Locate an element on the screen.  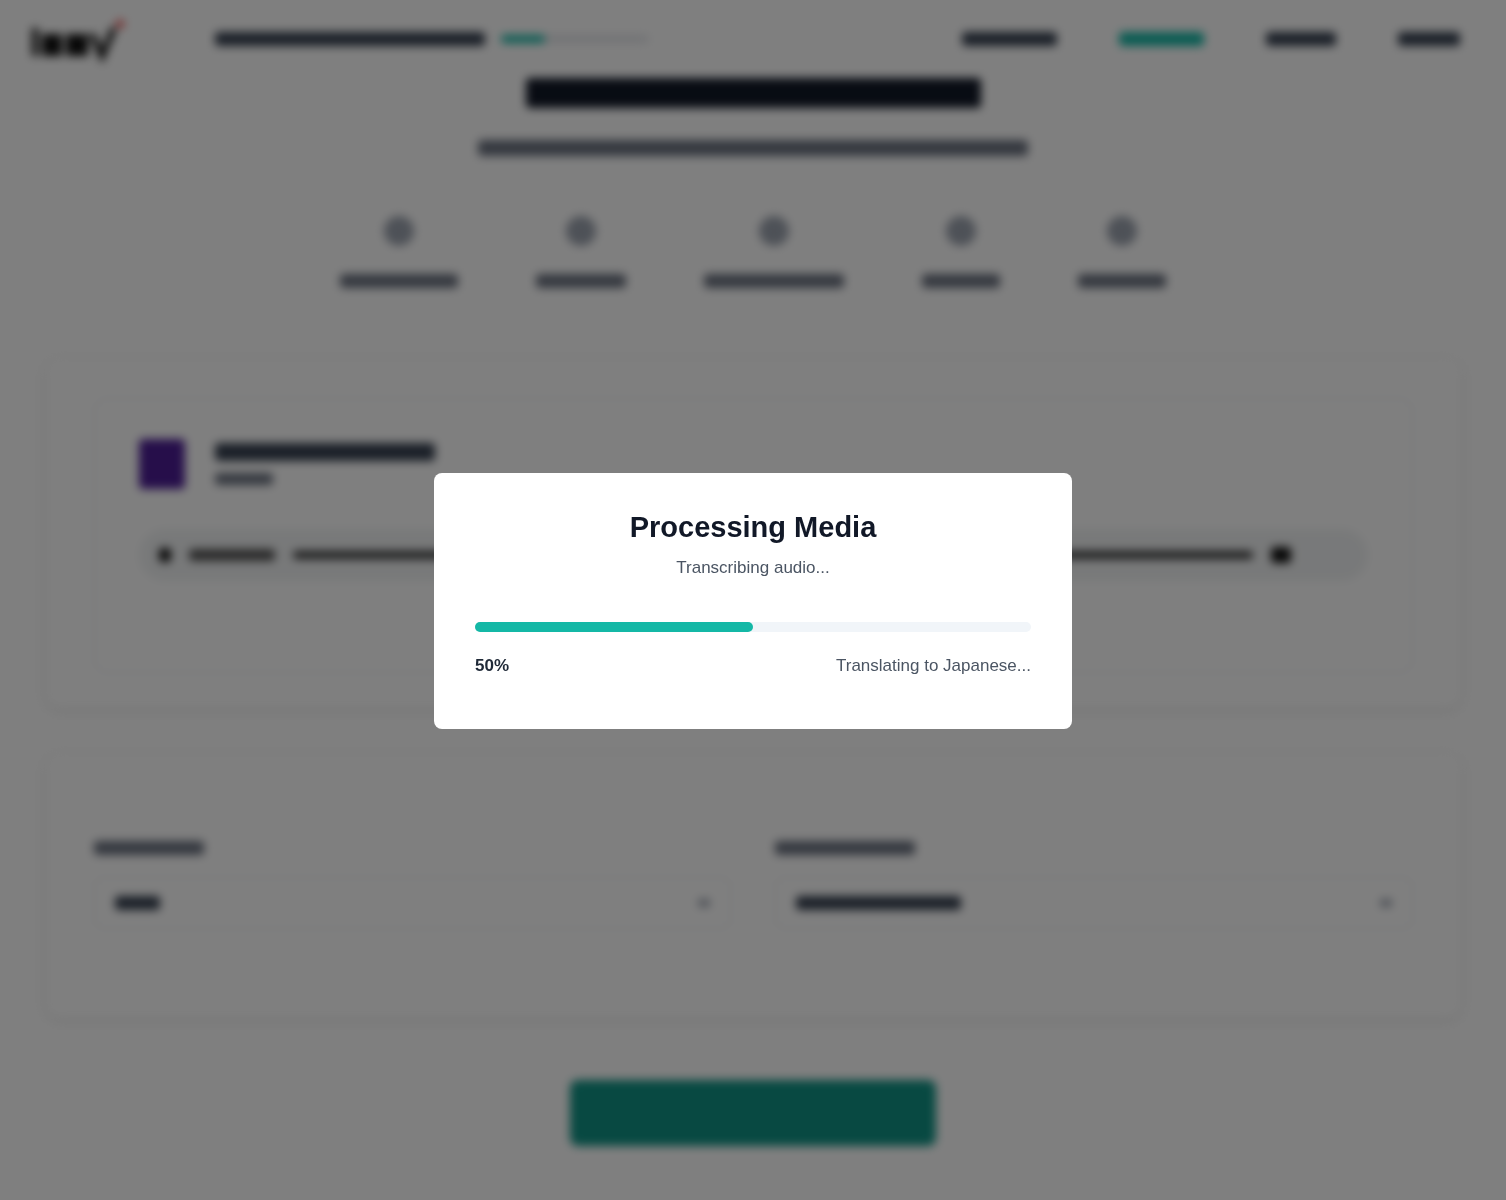
progress-percent: 50% is located at coordinates (492, 666).